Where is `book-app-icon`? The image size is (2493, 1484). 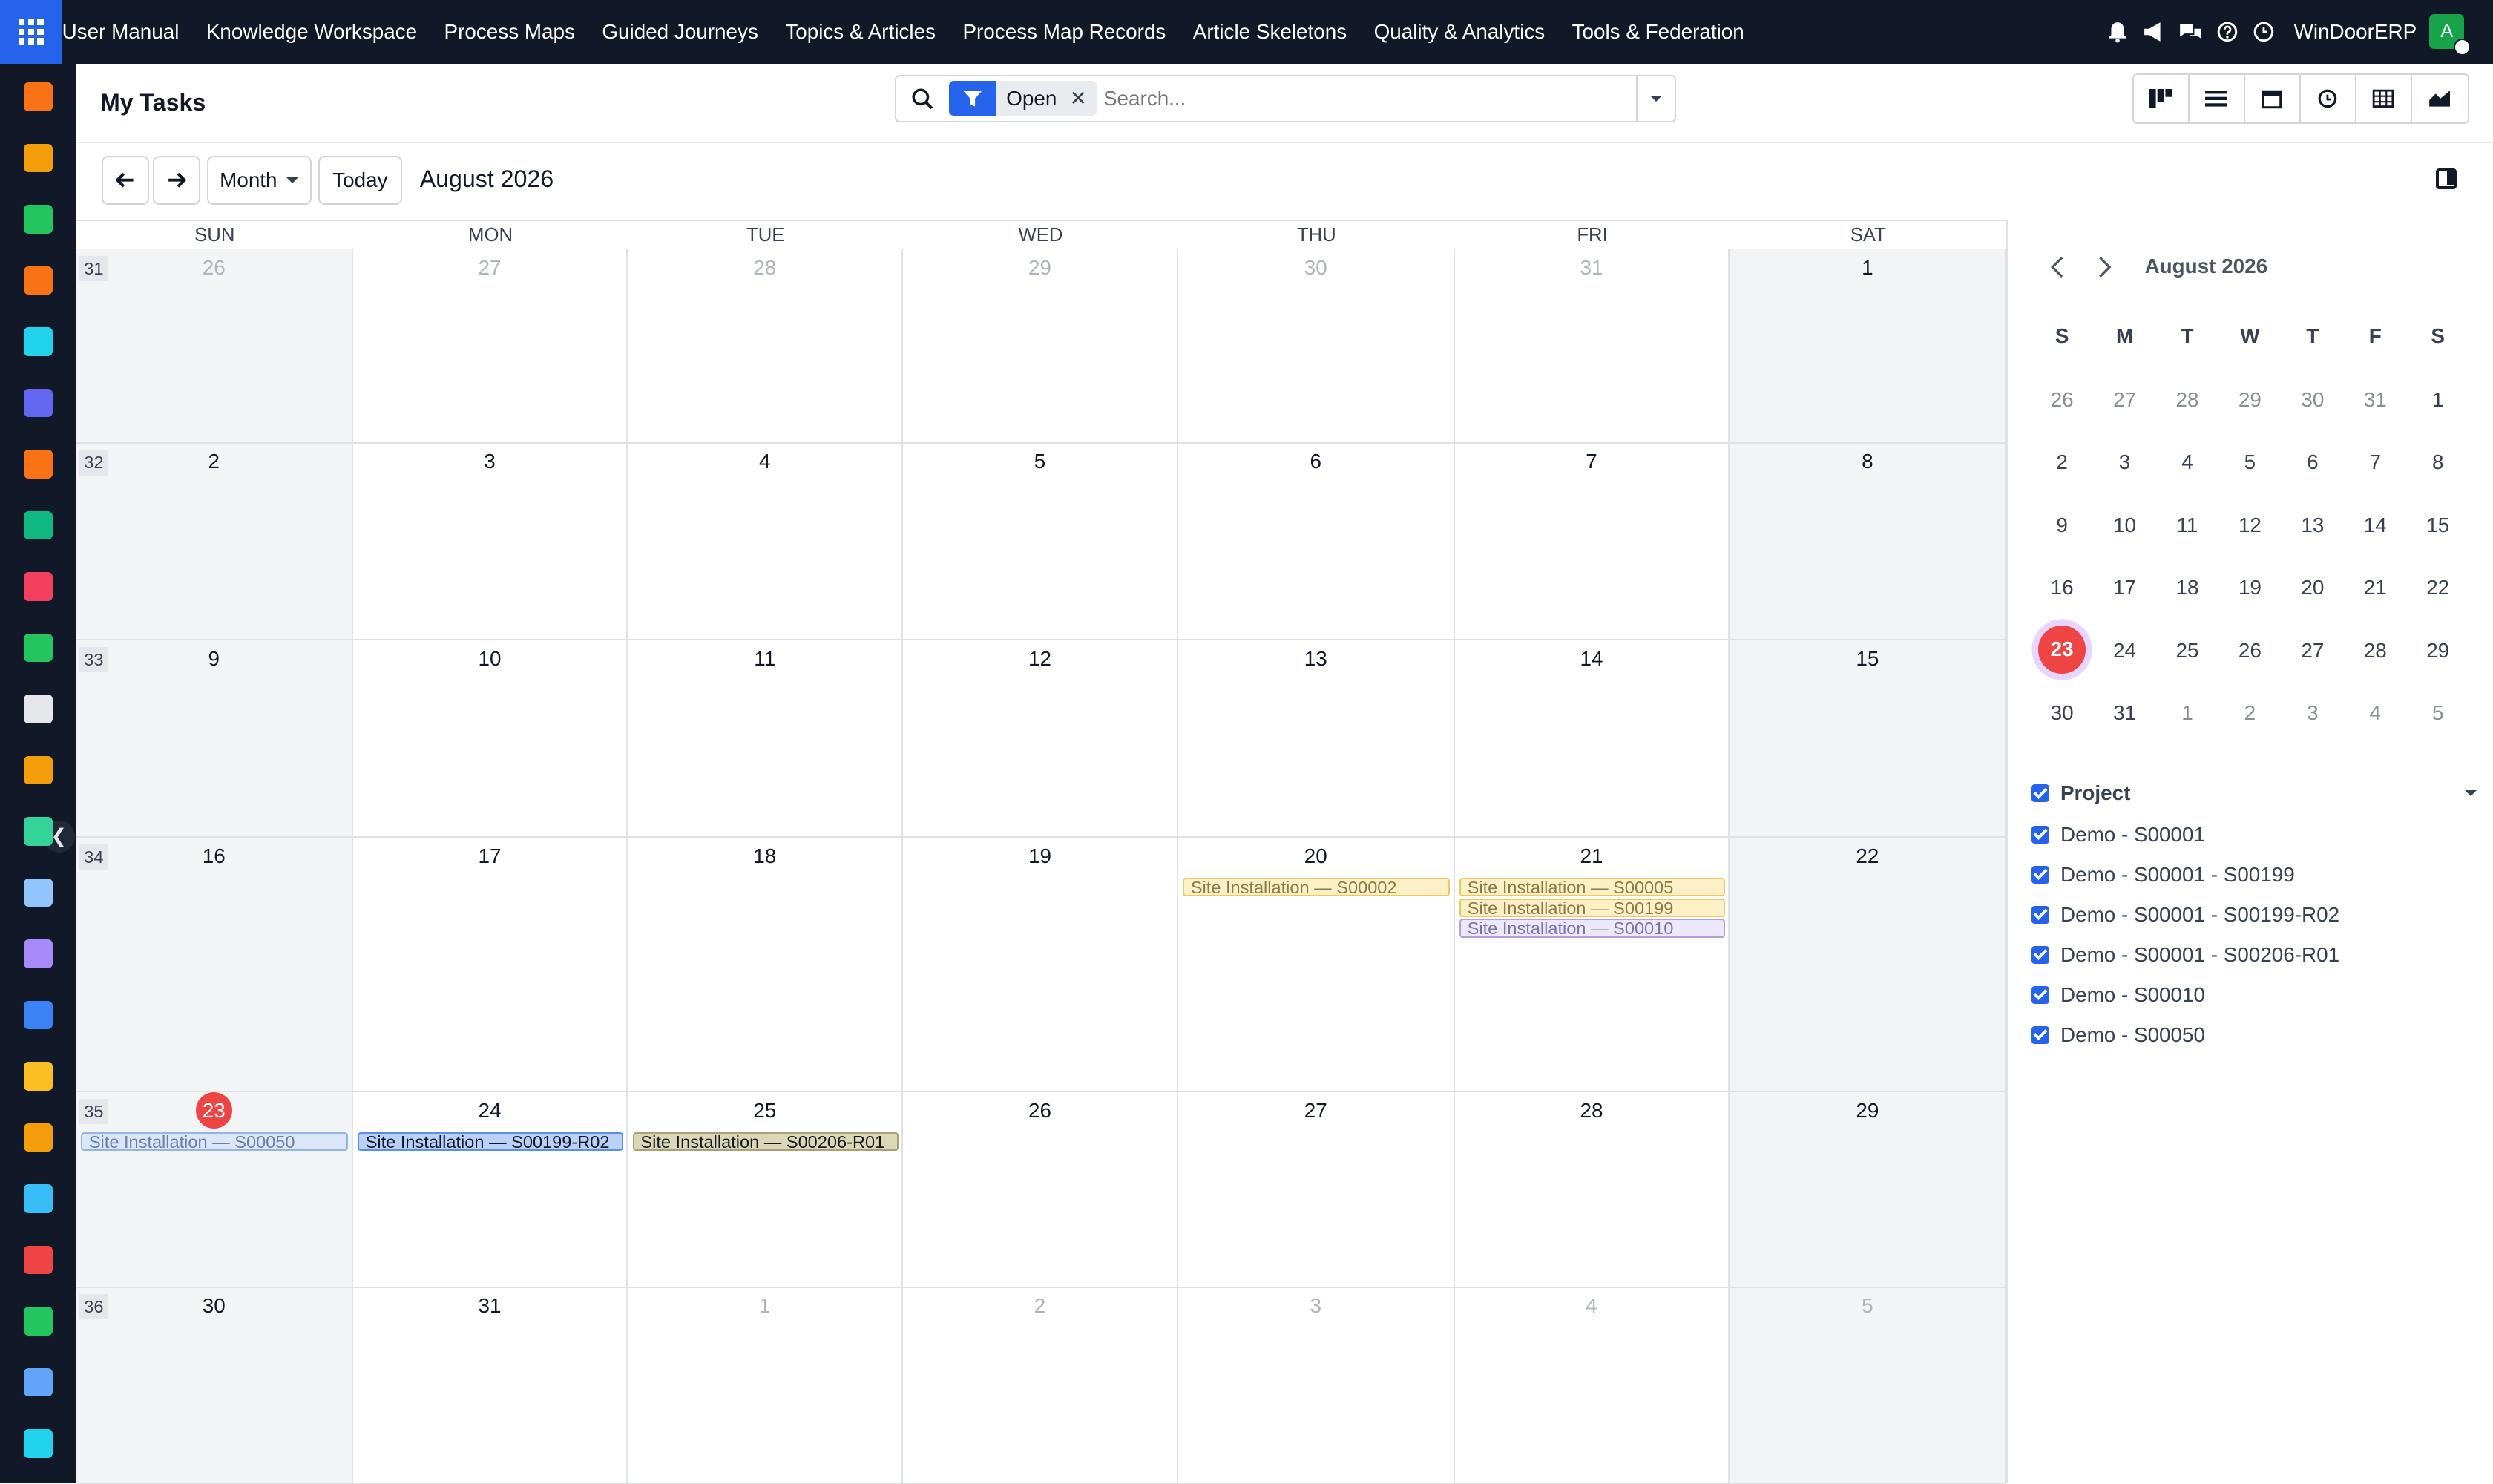 book-app-icon is located at coordinates (38, 892).